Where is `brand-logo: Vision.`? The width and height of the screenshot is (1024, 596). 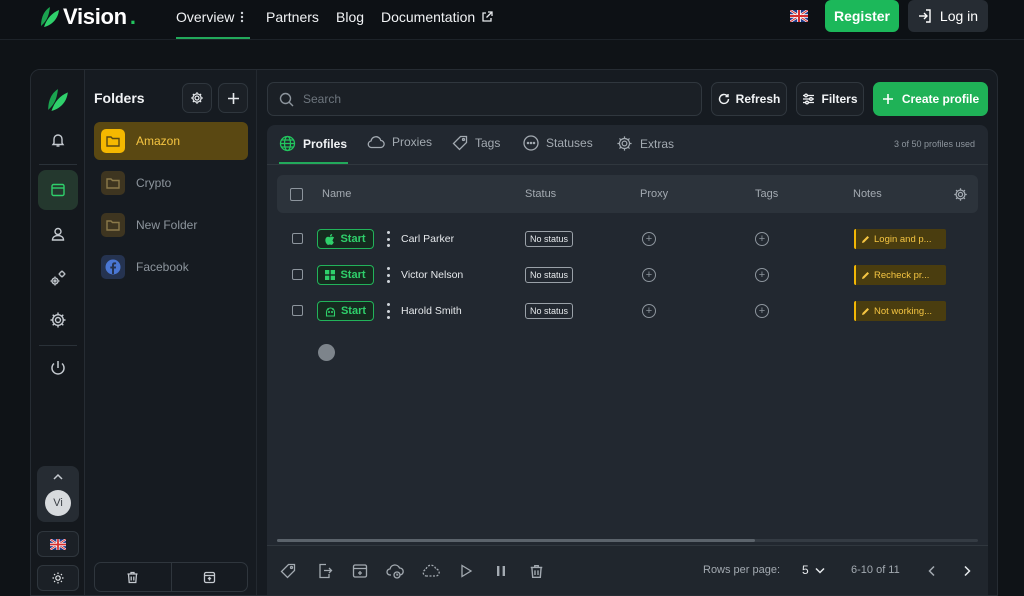
brand-logo: Vision. is located at coordinates (88, 17).